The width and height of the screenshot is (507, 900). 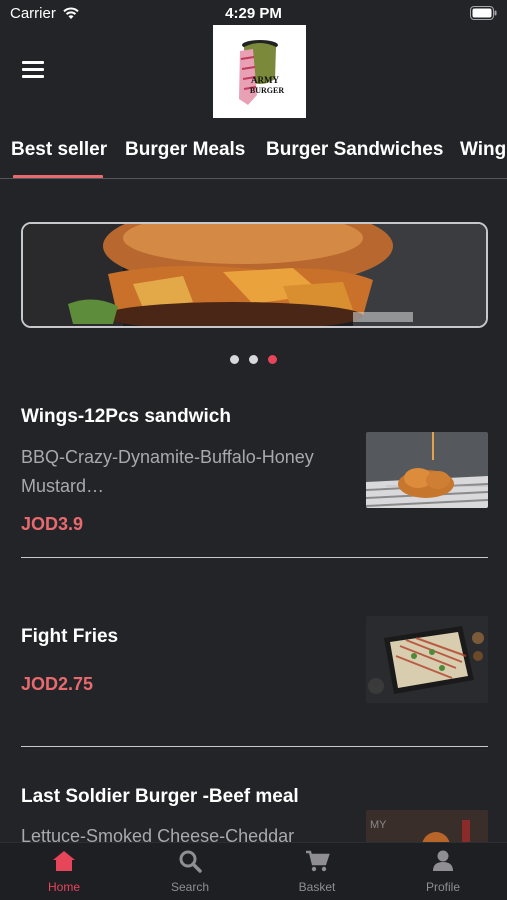 What do you see at coordinates (185, 150) in the screenshot?
I see `tab-burger-meals: Burger Meals` at bounding box center [185, 150].